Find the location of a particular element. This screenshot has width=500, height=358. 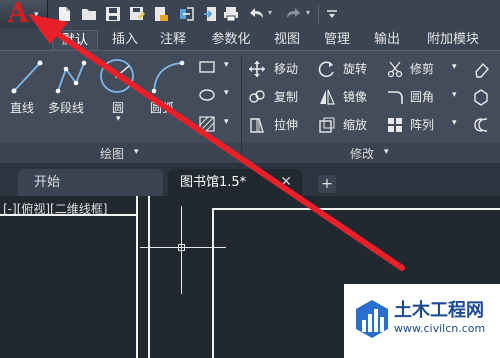

move-icon is located at coordinates (257, 69).